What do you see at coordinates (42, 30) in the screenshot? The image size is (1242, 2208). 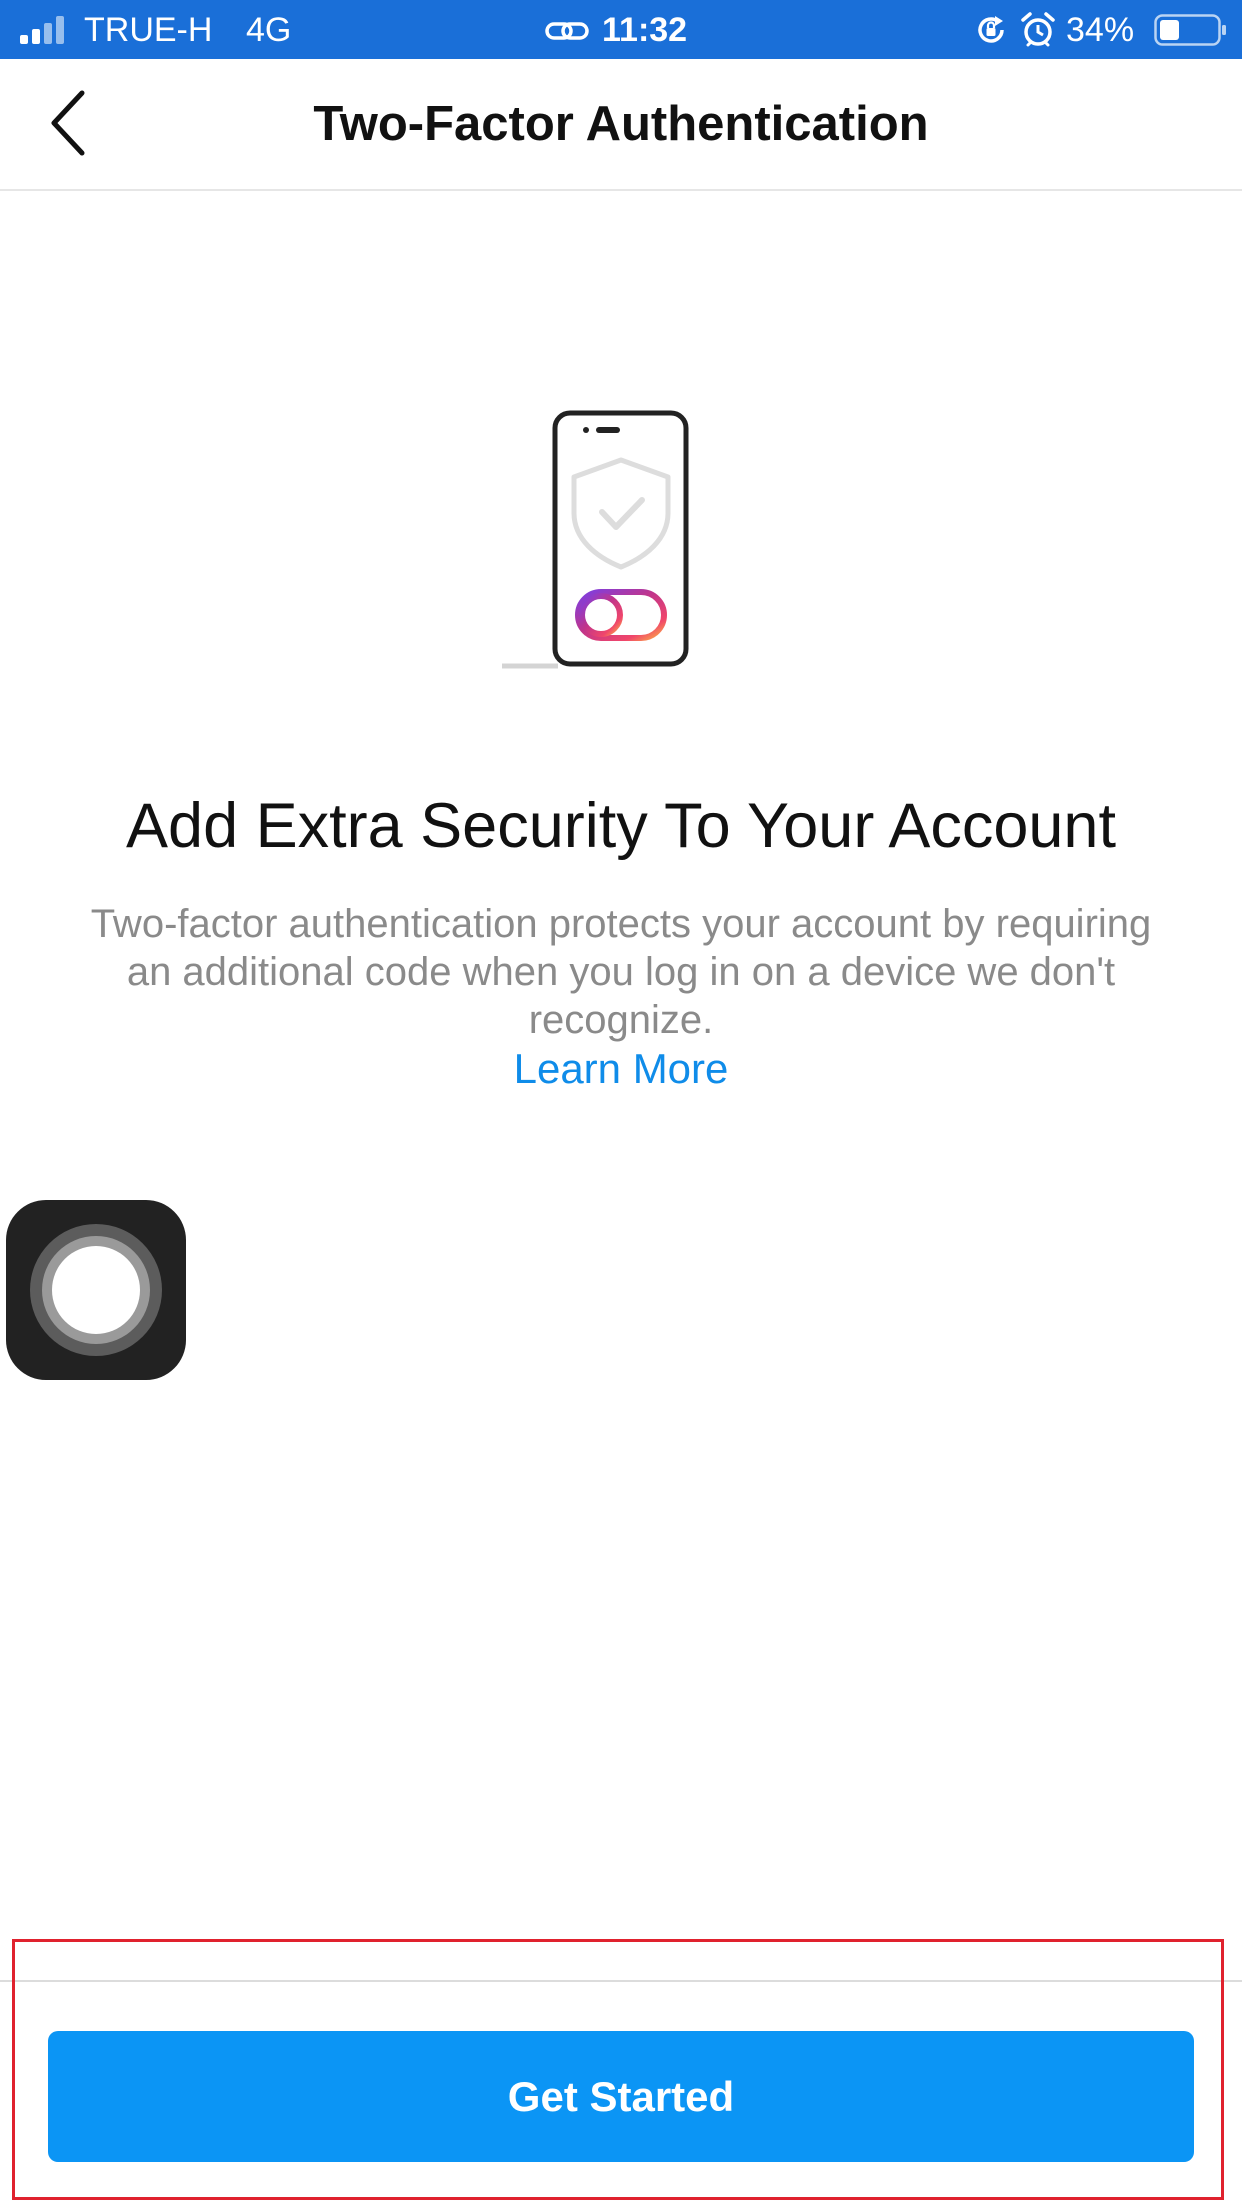 I see `signal-icon` at bounding box center [42, 30].